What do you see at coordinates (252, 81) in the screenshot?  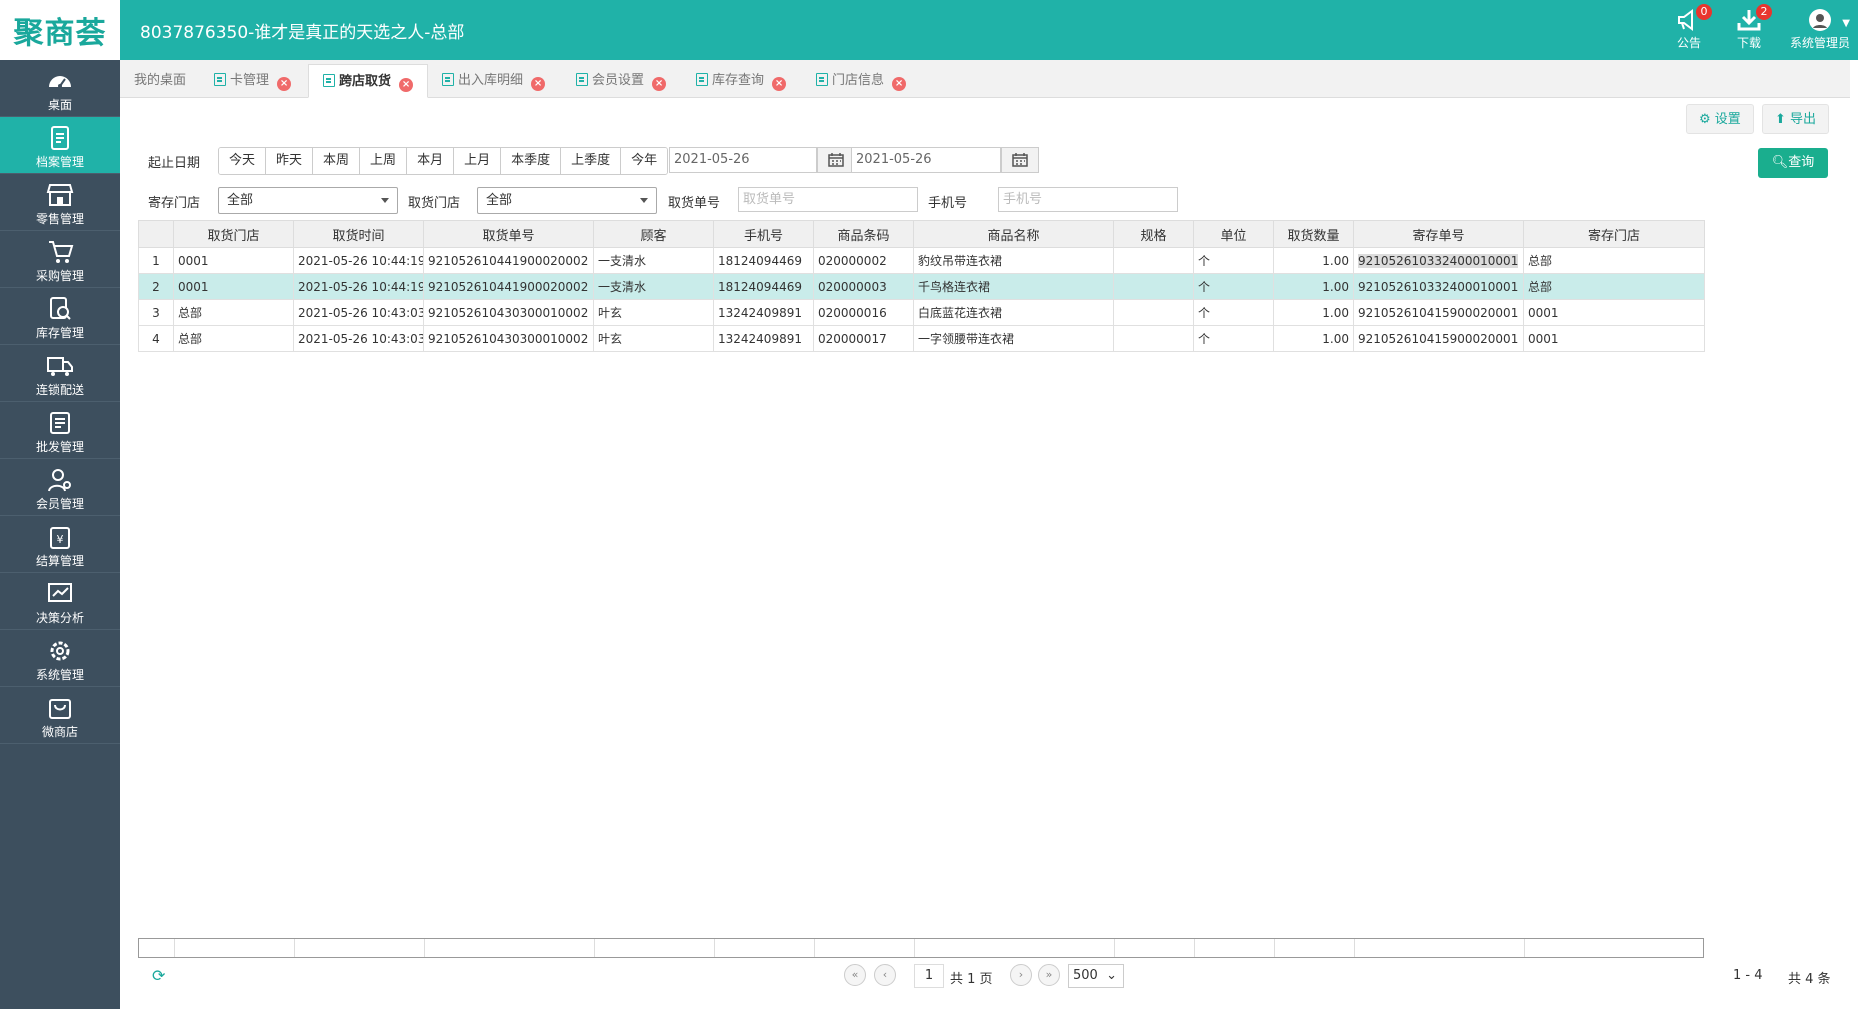 I see `tab-card-management: 卡管理 ×` at bounding box center [252, 81].